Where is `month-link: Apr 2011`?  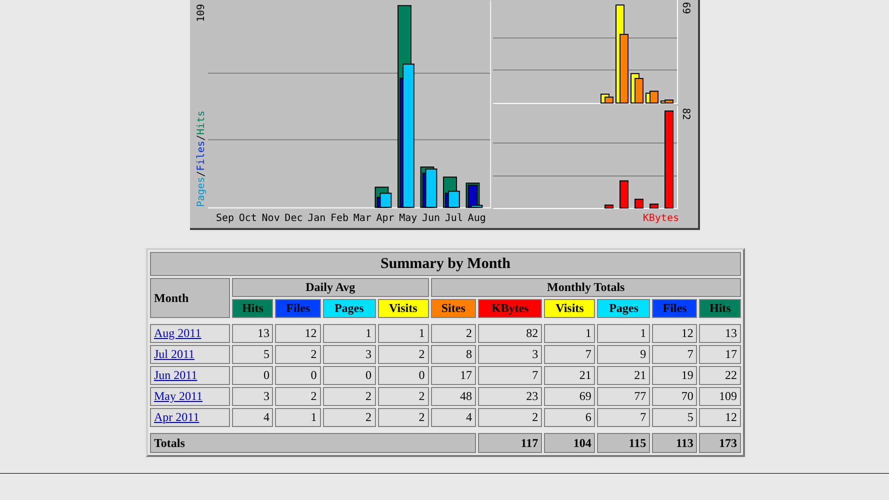 month-link: Apr 2011 is located at coordinates (177, 417).